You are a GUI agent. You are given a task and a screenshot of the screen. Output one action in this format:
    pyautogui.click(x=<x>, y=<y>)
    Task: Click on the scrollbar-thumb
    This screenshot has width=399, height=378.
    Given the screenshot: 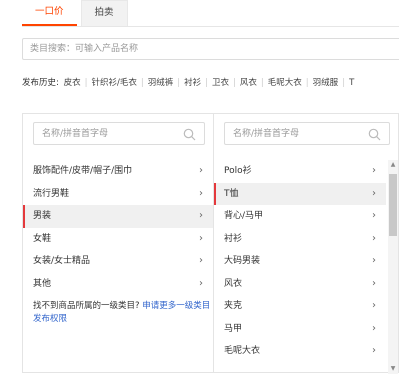 What is the action you would take?
    pyautogui.click(x=393, y=205)
    